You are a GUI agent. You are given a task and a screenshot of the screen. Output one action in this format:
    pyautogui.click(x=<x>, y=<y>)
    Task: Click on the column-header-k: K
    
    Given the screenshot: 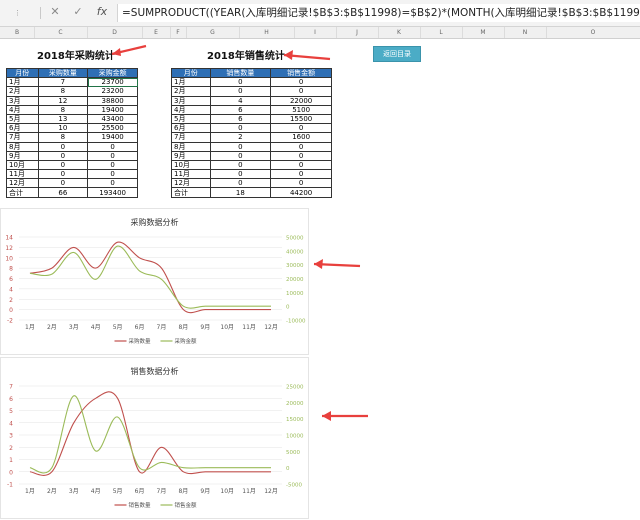 What is the action you would take?
    pyautogui.click(x=399, y=32)
    